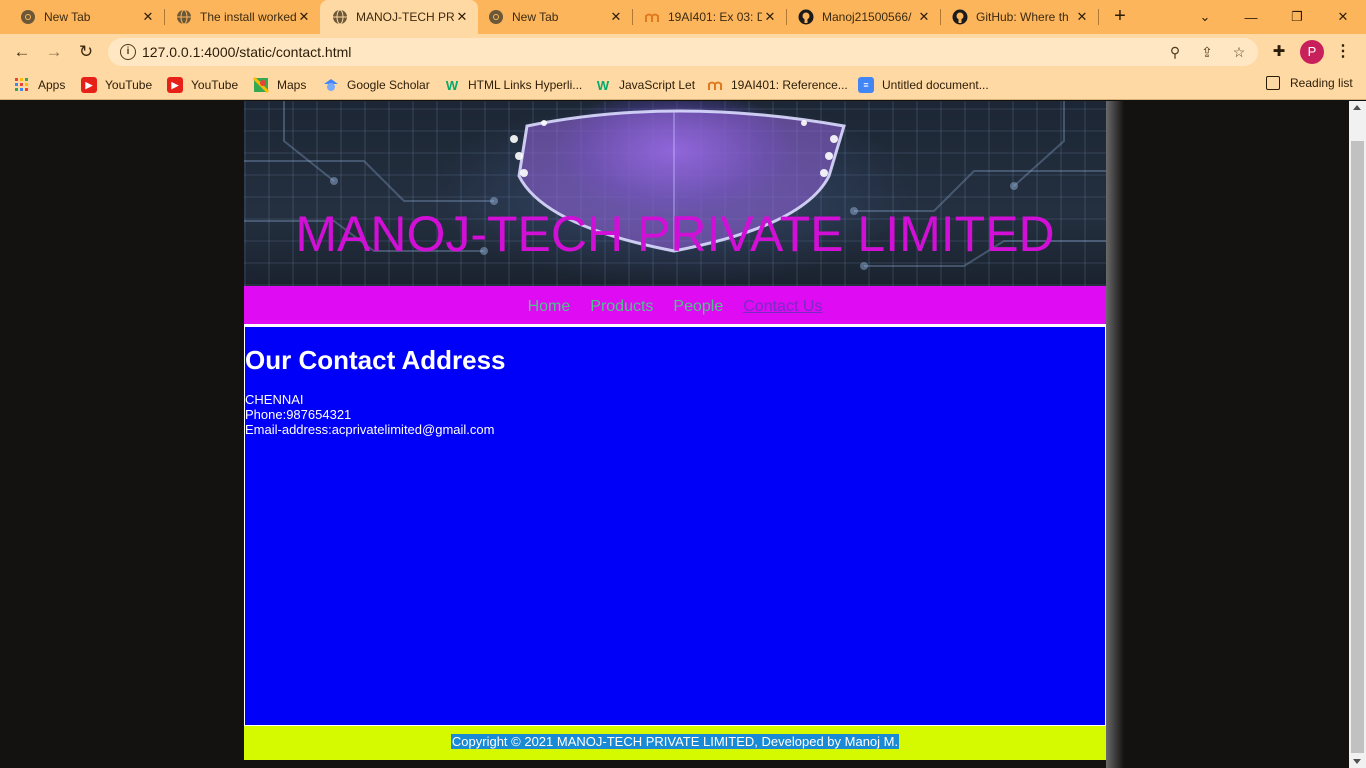 The image size is (1366, 768). I want to click on bookmark-maps: Maps, so click(279, 85).